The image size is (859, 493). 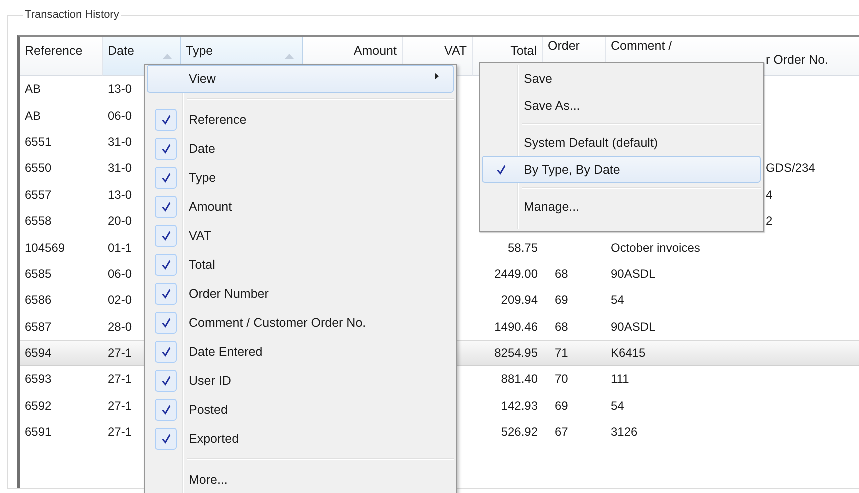 I want to click on table-cell: 1490.46, so click(x=516, y=327).